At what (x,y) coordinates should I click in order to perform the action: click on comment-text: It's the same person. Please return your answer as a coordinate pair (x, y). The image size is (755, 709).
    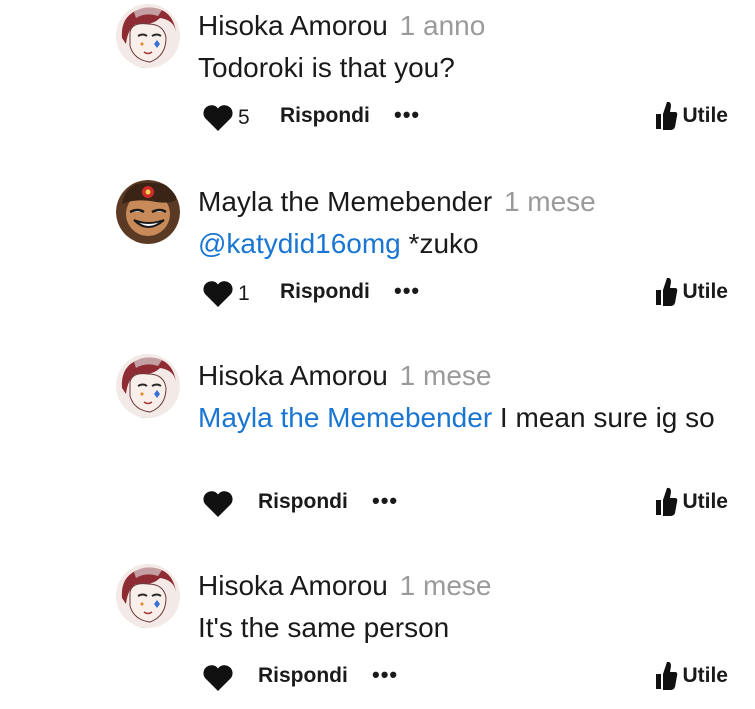
    Looking at the image, I should click on (465, 628).